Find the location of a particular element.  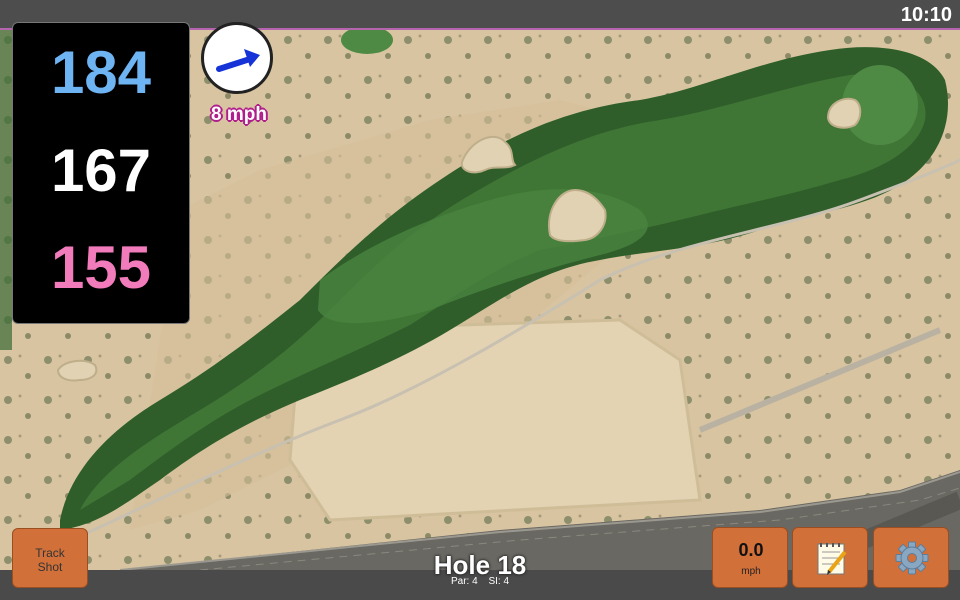

wind-speed-unit: mph is located at coordinates (751, 571).